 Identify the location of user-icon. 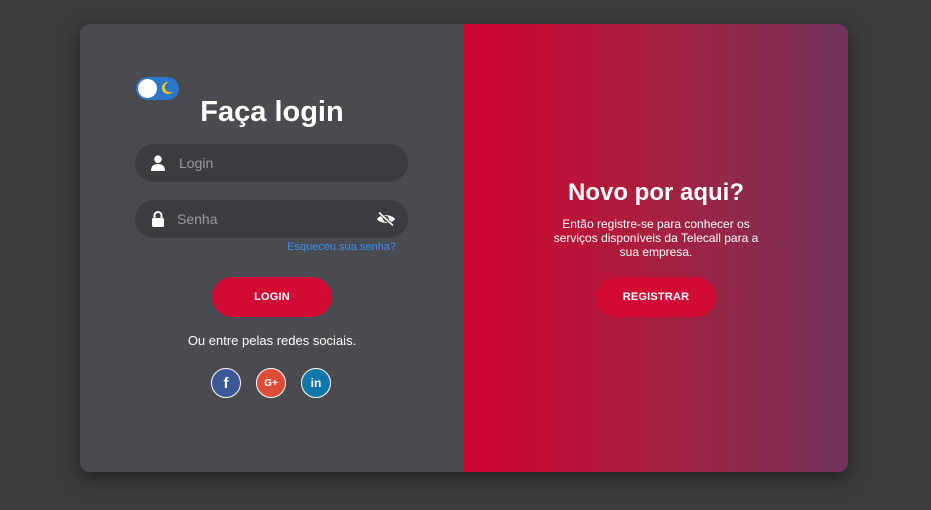
(158, 163).